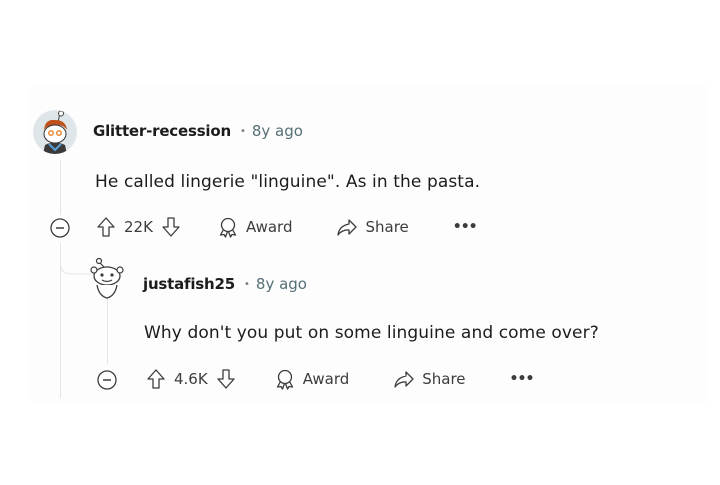 The height and width of the screenshot is (485, 720). What do you see at coordinates (107, 331) in the screenshot?
I see `thread-line-child` at bounding box center [107, 331].